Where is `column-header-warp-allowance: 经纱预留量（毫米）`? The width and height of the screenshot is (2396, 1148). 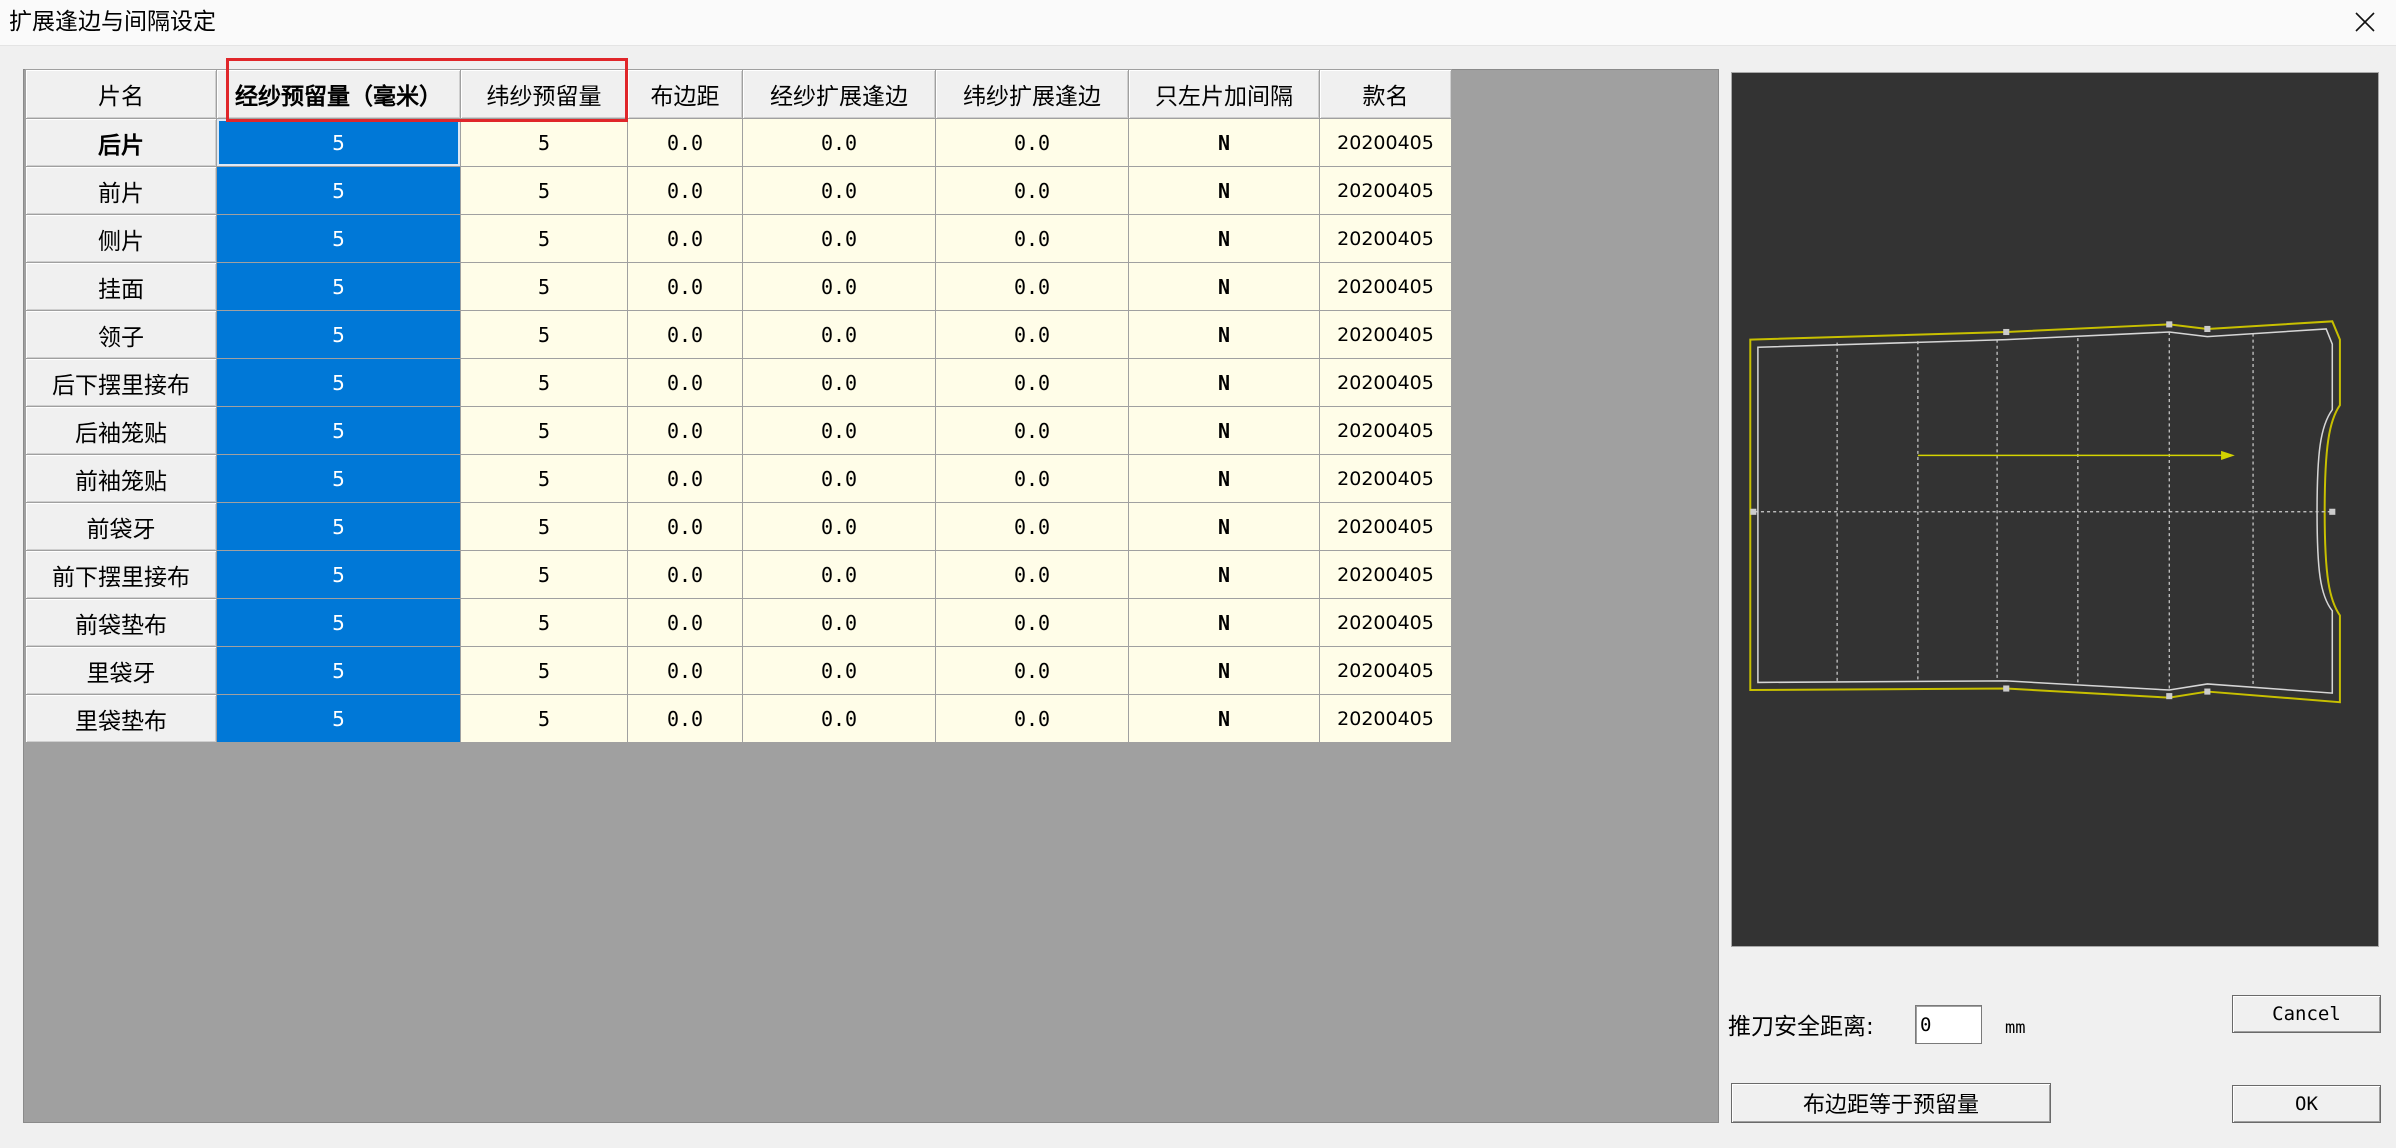 column-header-warp-allowance: 经纱预留量（毫米） is located at coordinates (338, 94).